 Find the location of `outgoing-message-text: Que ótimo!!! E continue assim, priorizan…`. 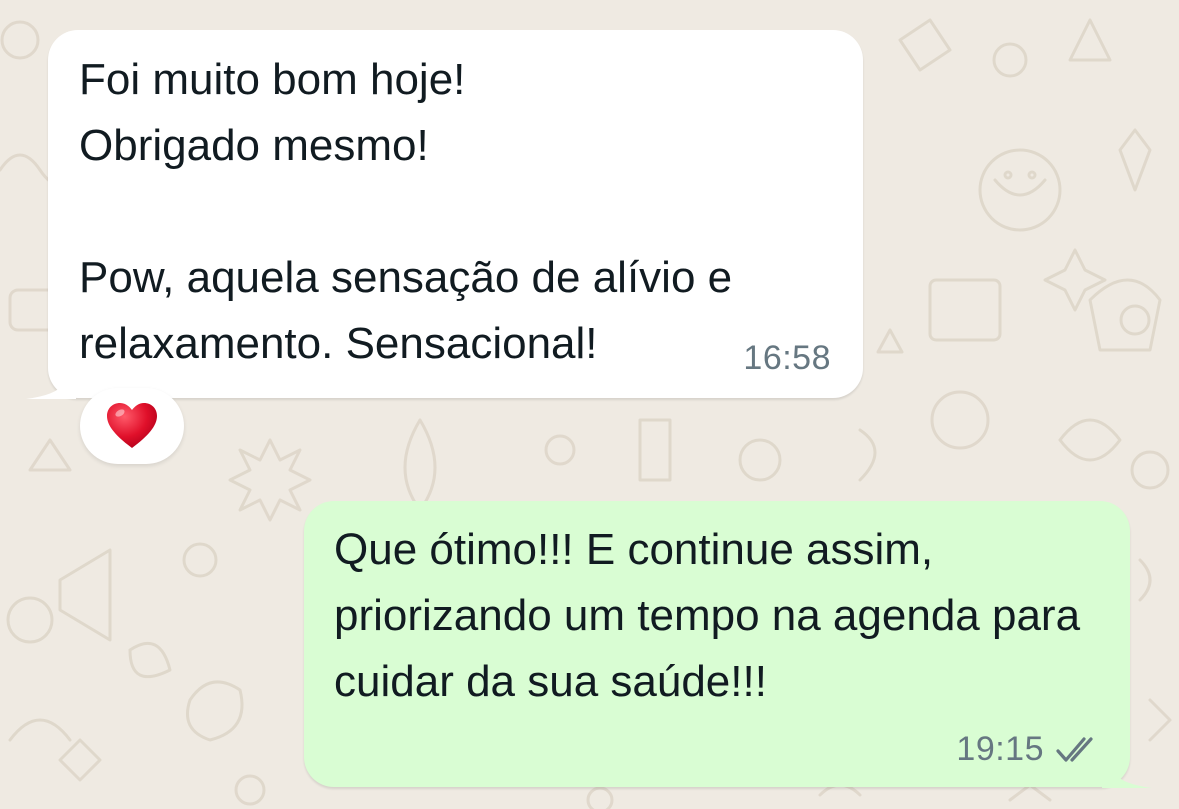

outgoing-message-text: Que ótimo!!! E continue assim, priorizan… is located at coordinates (713, 615).